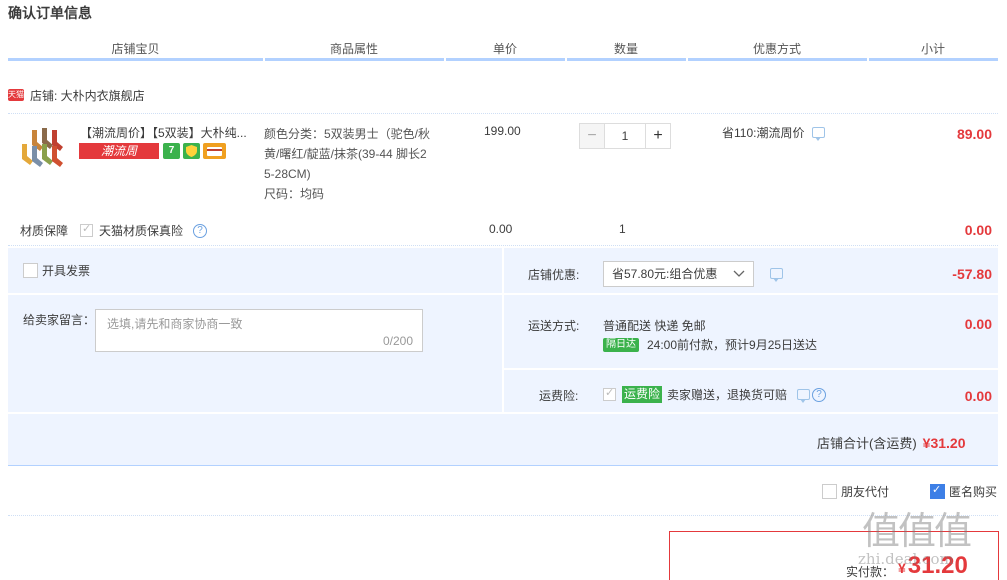 The height and width of the screenshot is (580, 1007). I want to click on attr-color-cont: 黄/曙红/靛蓝/抹茶(39-44 脚长2, so click(345, 154).